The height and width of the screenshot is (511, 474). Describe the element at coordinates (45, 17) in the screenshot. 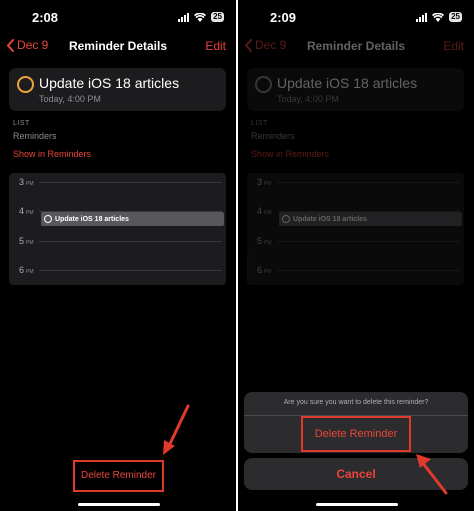

I see `status-time: 2:08` at that location.